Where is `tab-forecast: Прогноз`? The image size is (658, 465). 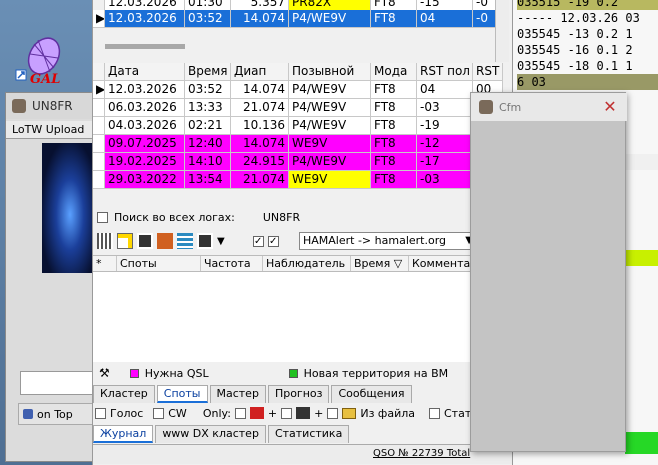
tab-forecast: Прогноз is located at coordinates (298, 394).